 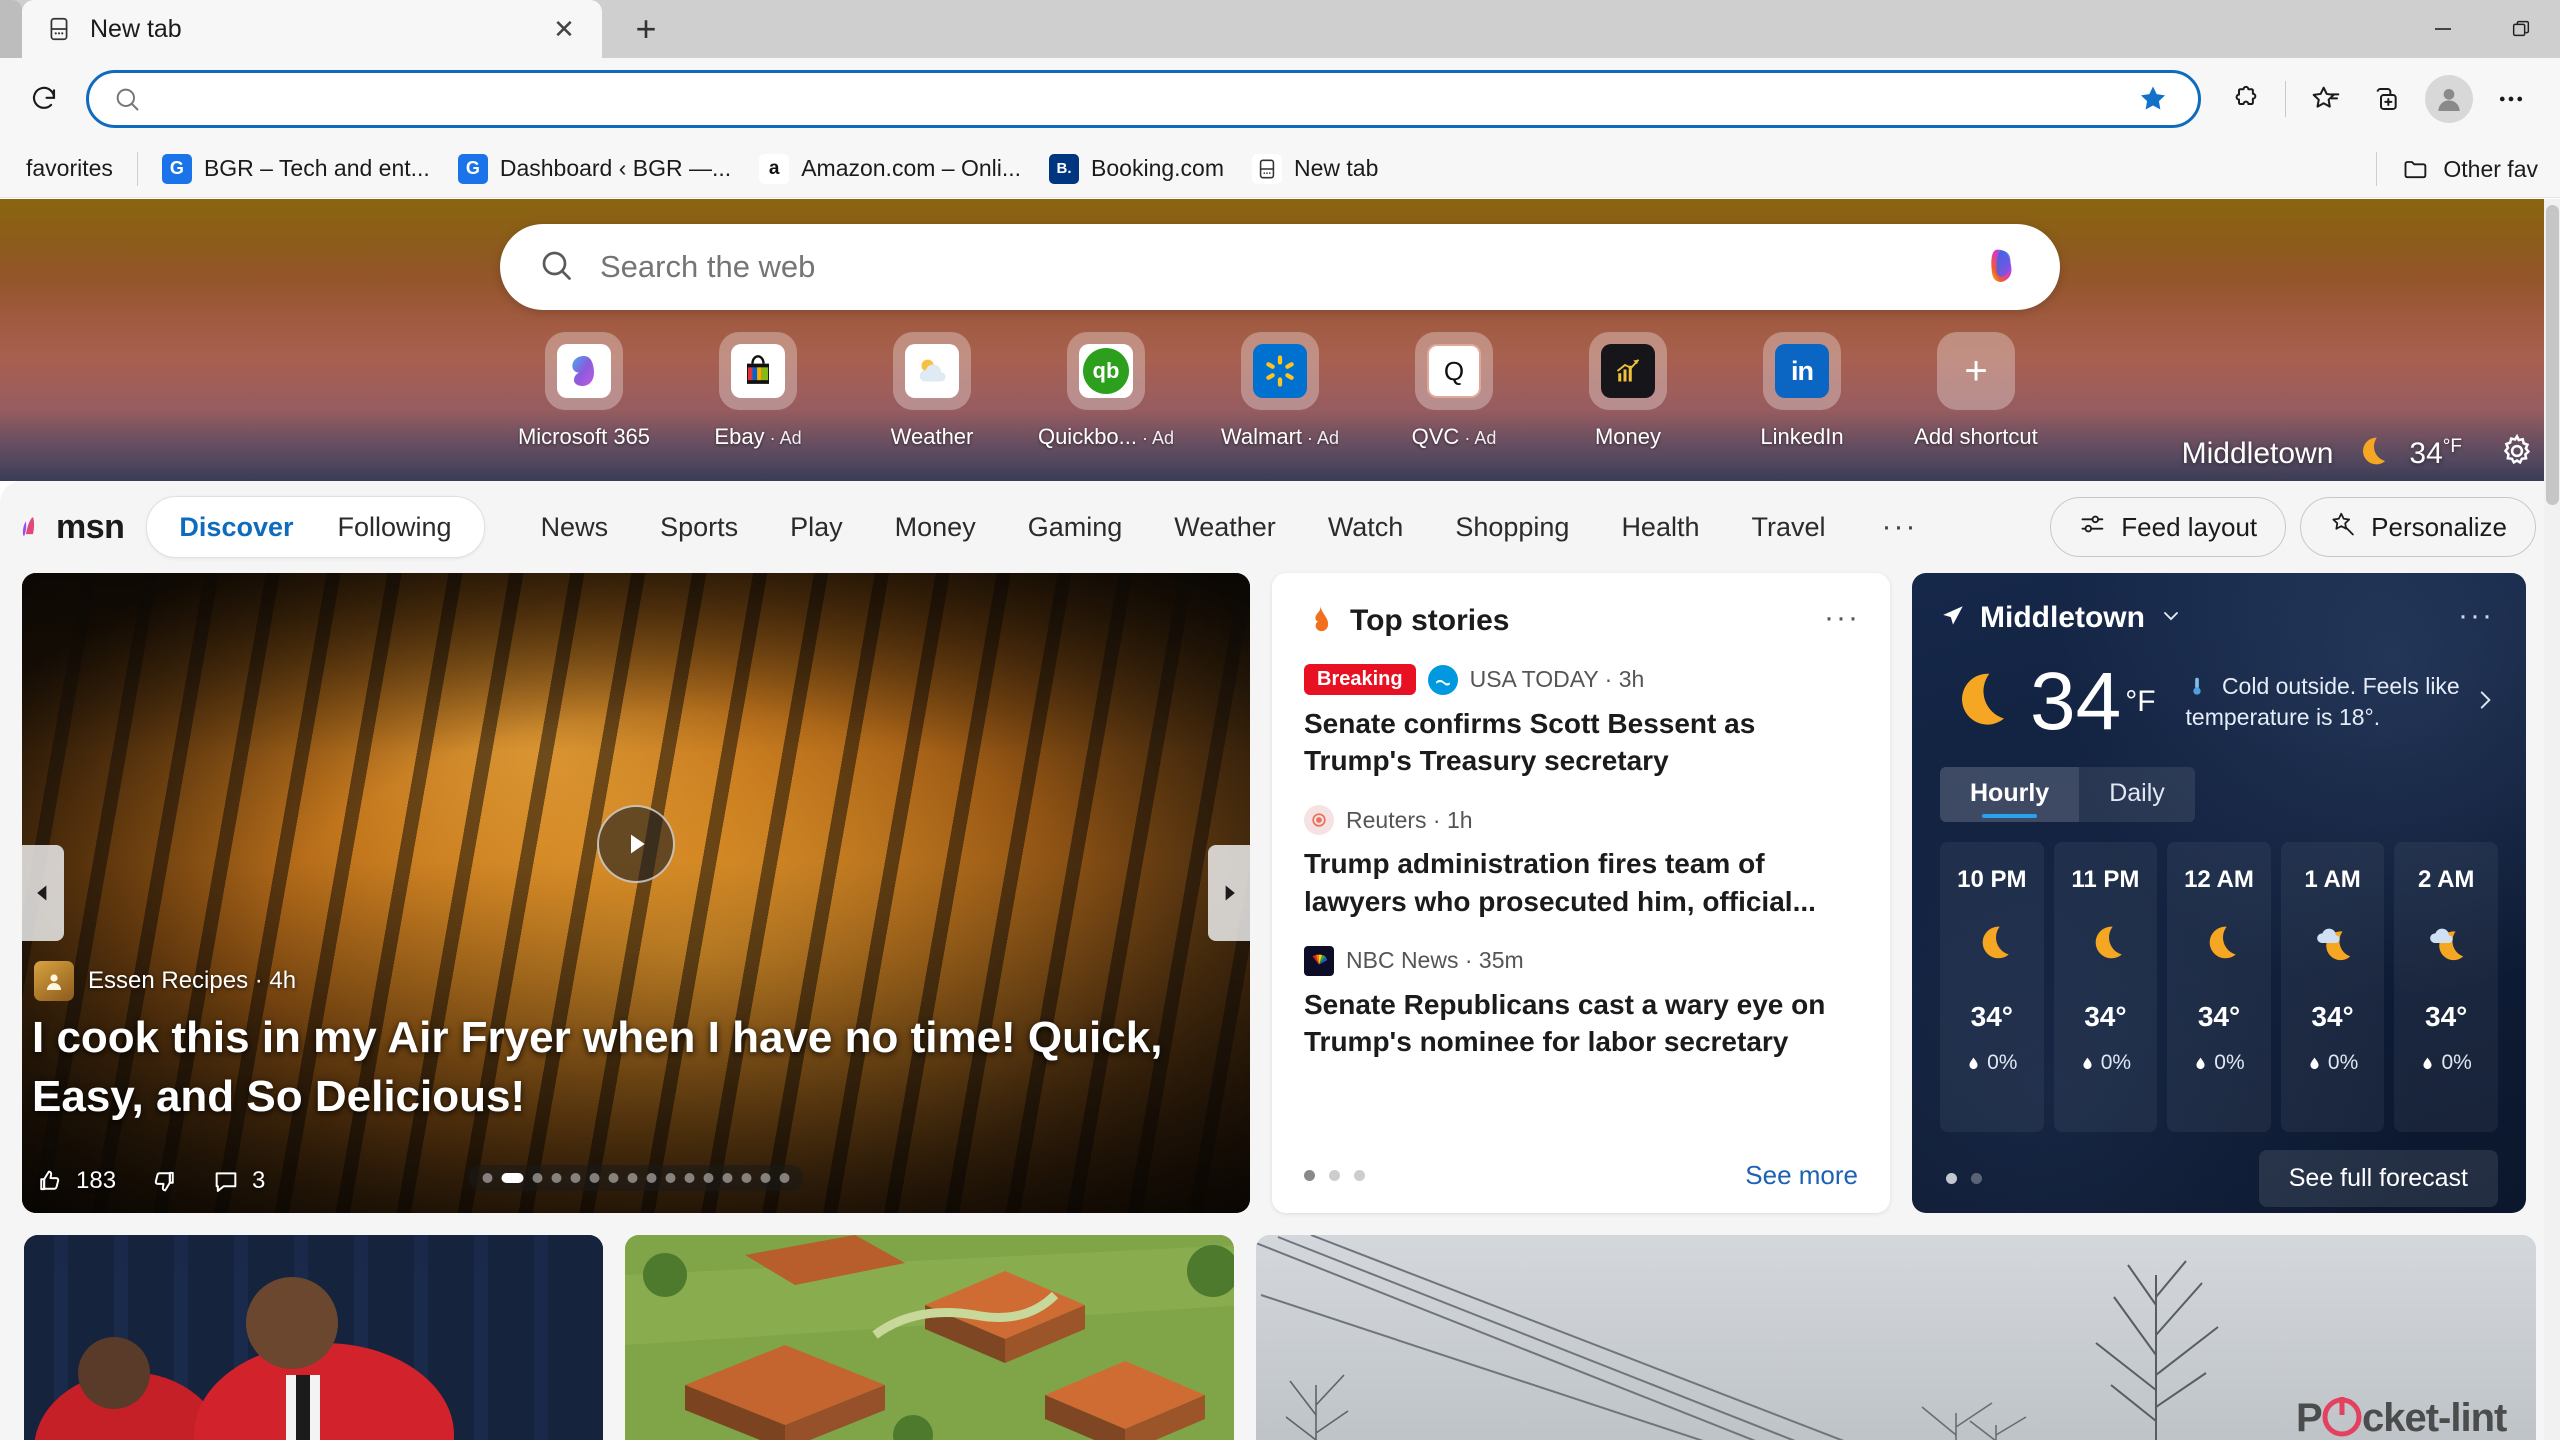 I want to click on nav-link-news: News, so click(x=575, y=527).